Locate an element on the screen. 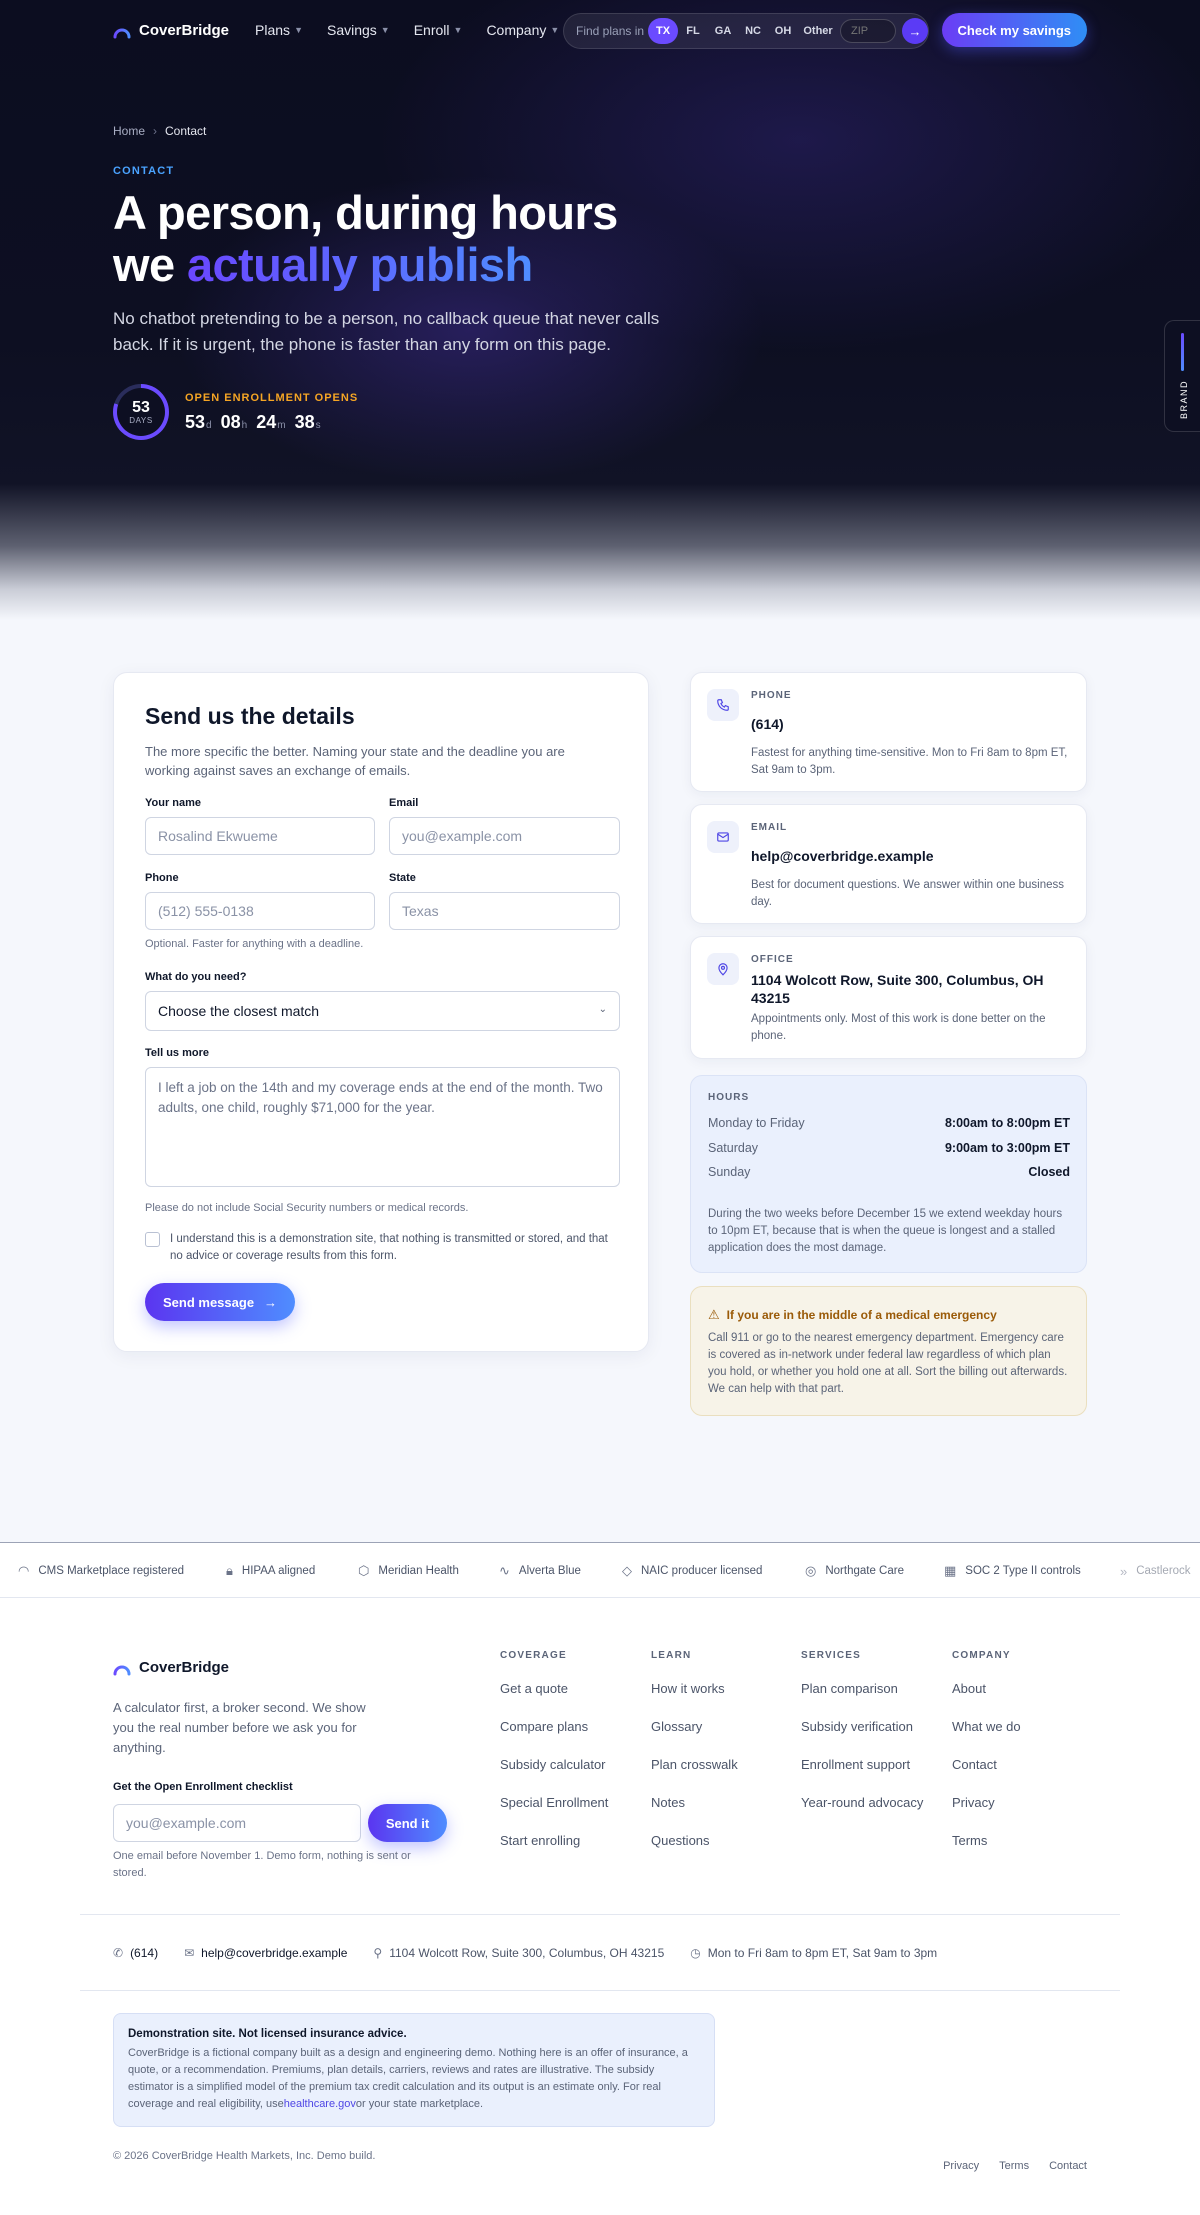 The height and width of the screenshot is (2215, 1200). footer-link: Terms is located at coordinates (986, 1841).